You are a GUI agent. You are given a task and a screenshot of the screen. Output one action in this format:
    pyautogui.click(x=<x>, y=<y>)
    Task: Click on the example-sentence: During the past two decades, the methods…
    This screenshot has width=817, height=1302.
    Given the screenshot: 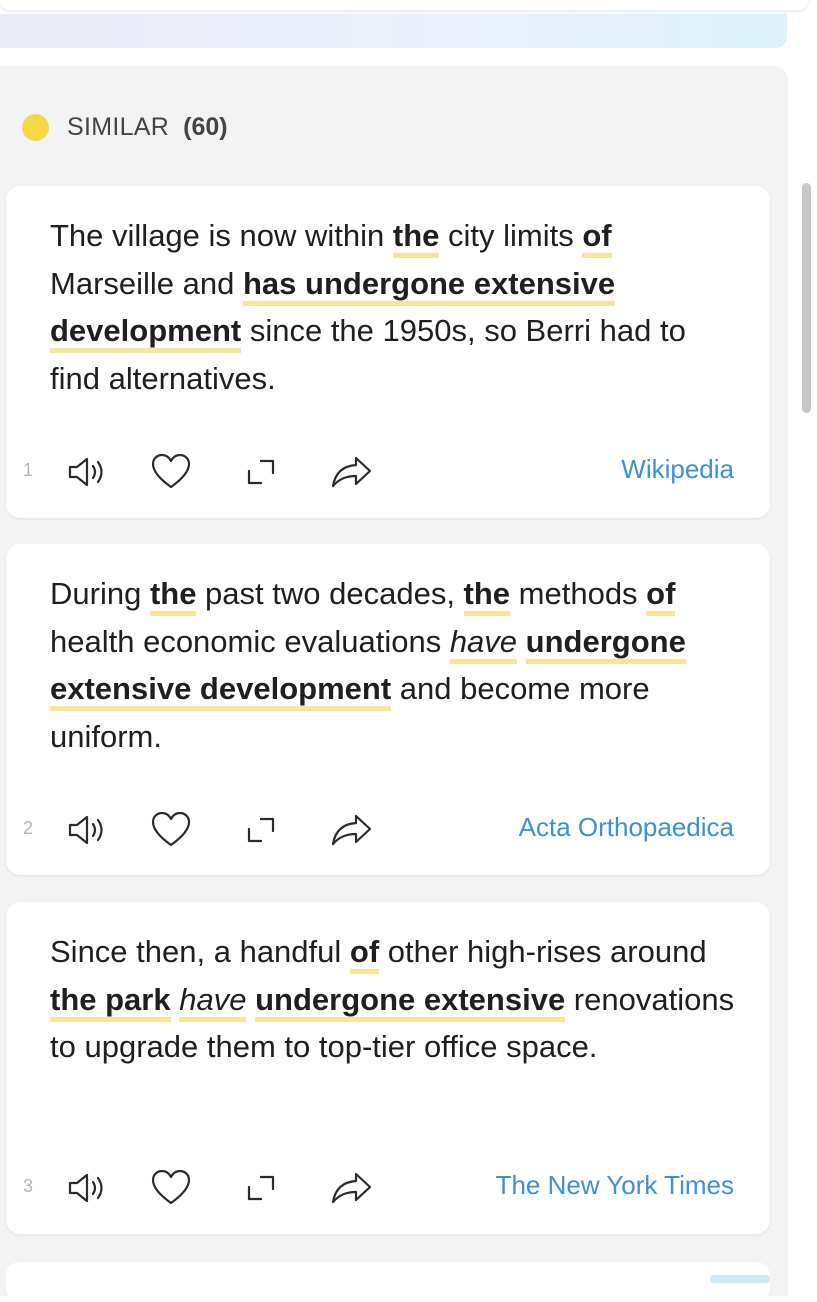 What is the action you would take?
    pyautogui.click(x=395, y=665)
    